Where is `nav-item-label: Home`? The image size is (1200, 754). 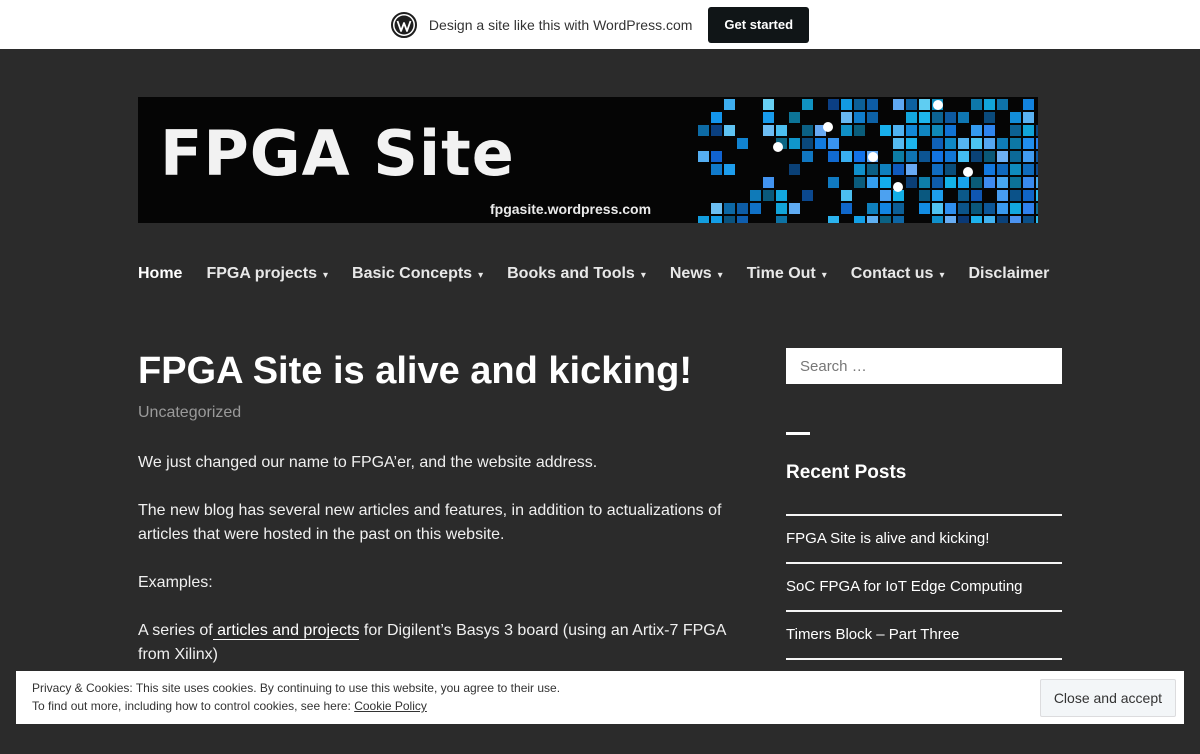 nav-item-label: Home is located at coordinates (160, 273).